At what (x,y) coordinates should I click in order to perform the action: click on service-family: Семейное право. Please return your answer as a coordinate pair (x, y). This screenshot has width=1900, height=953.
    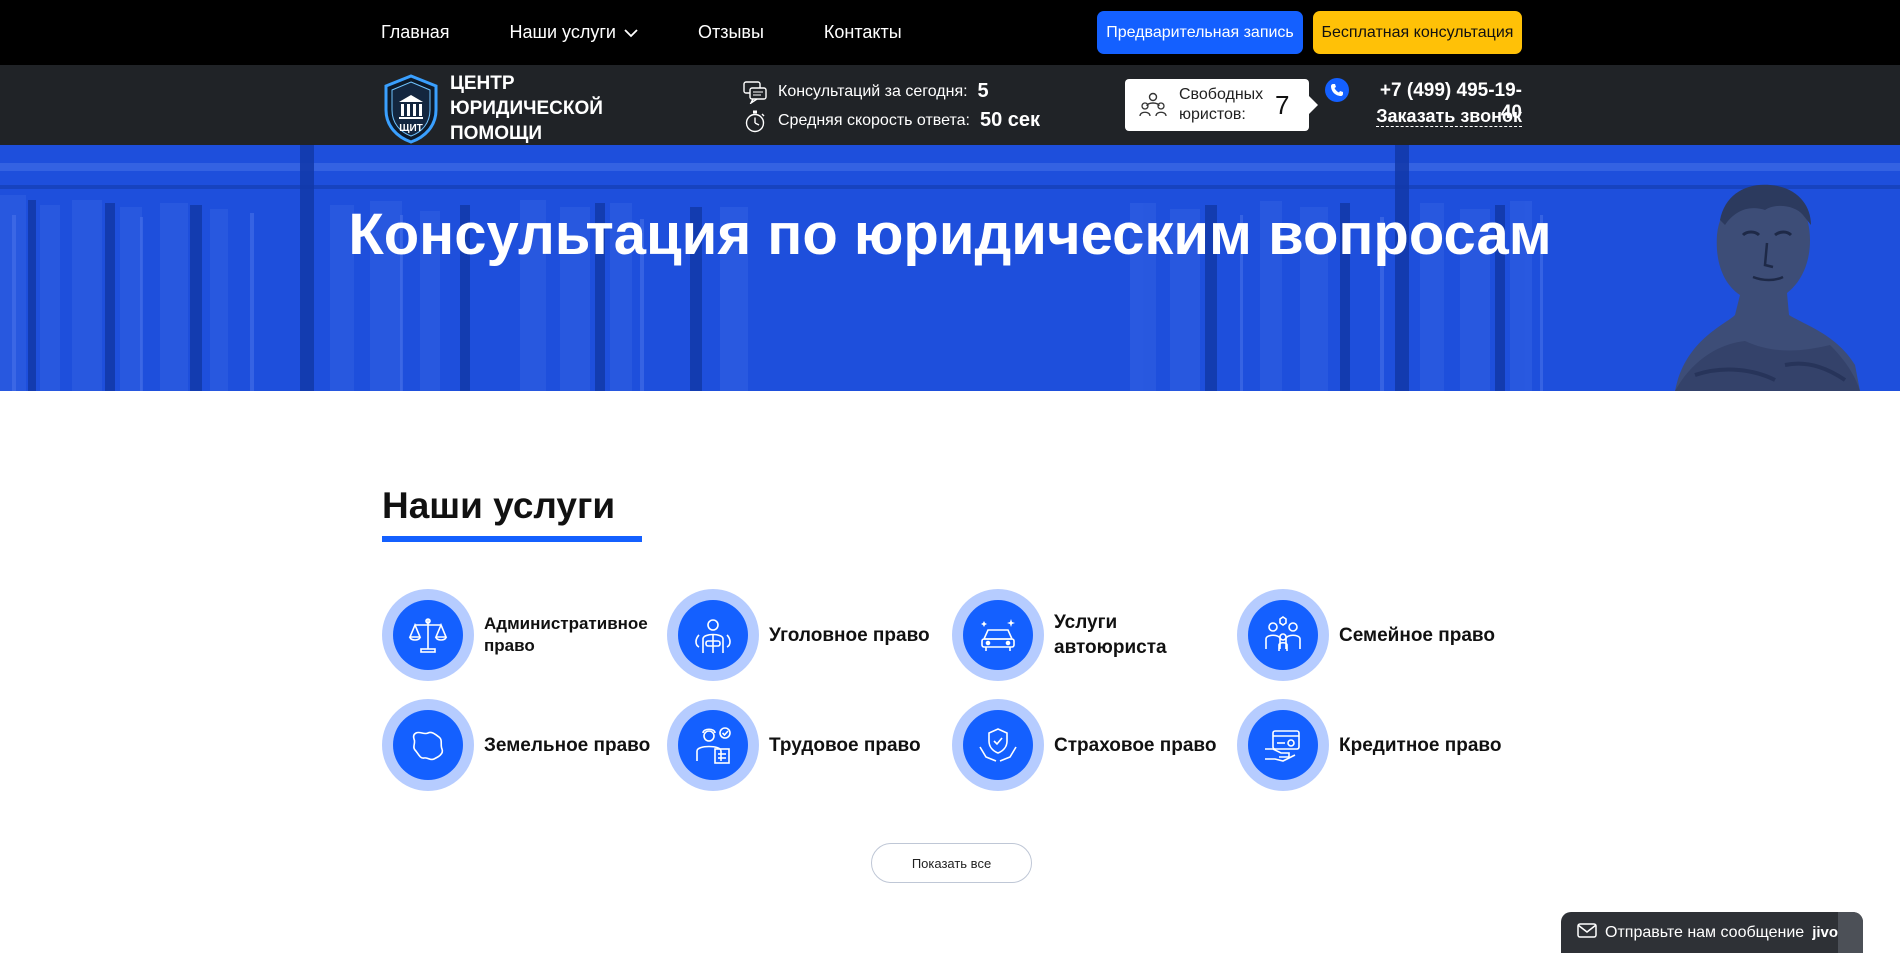
    Looking at the image, I should click on (1373, 635).